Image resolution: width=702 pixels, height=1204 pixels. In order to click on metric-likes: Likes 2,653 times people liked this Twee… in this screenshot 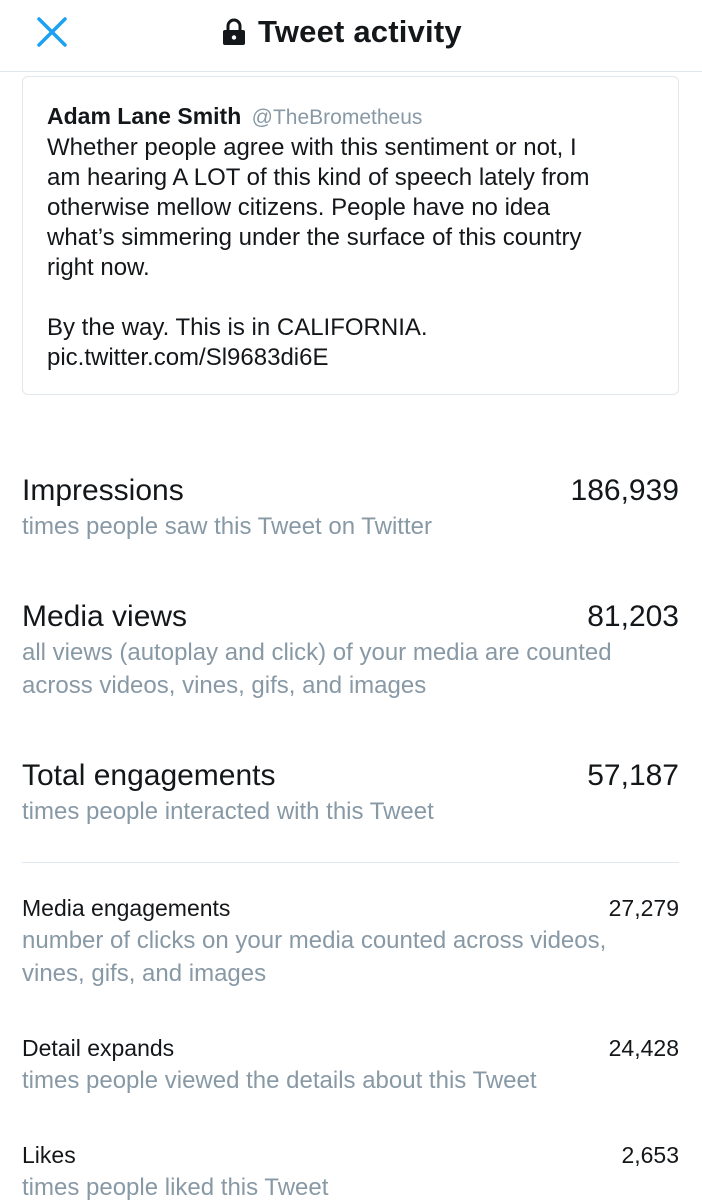, I will do `click(350, 1173)`.